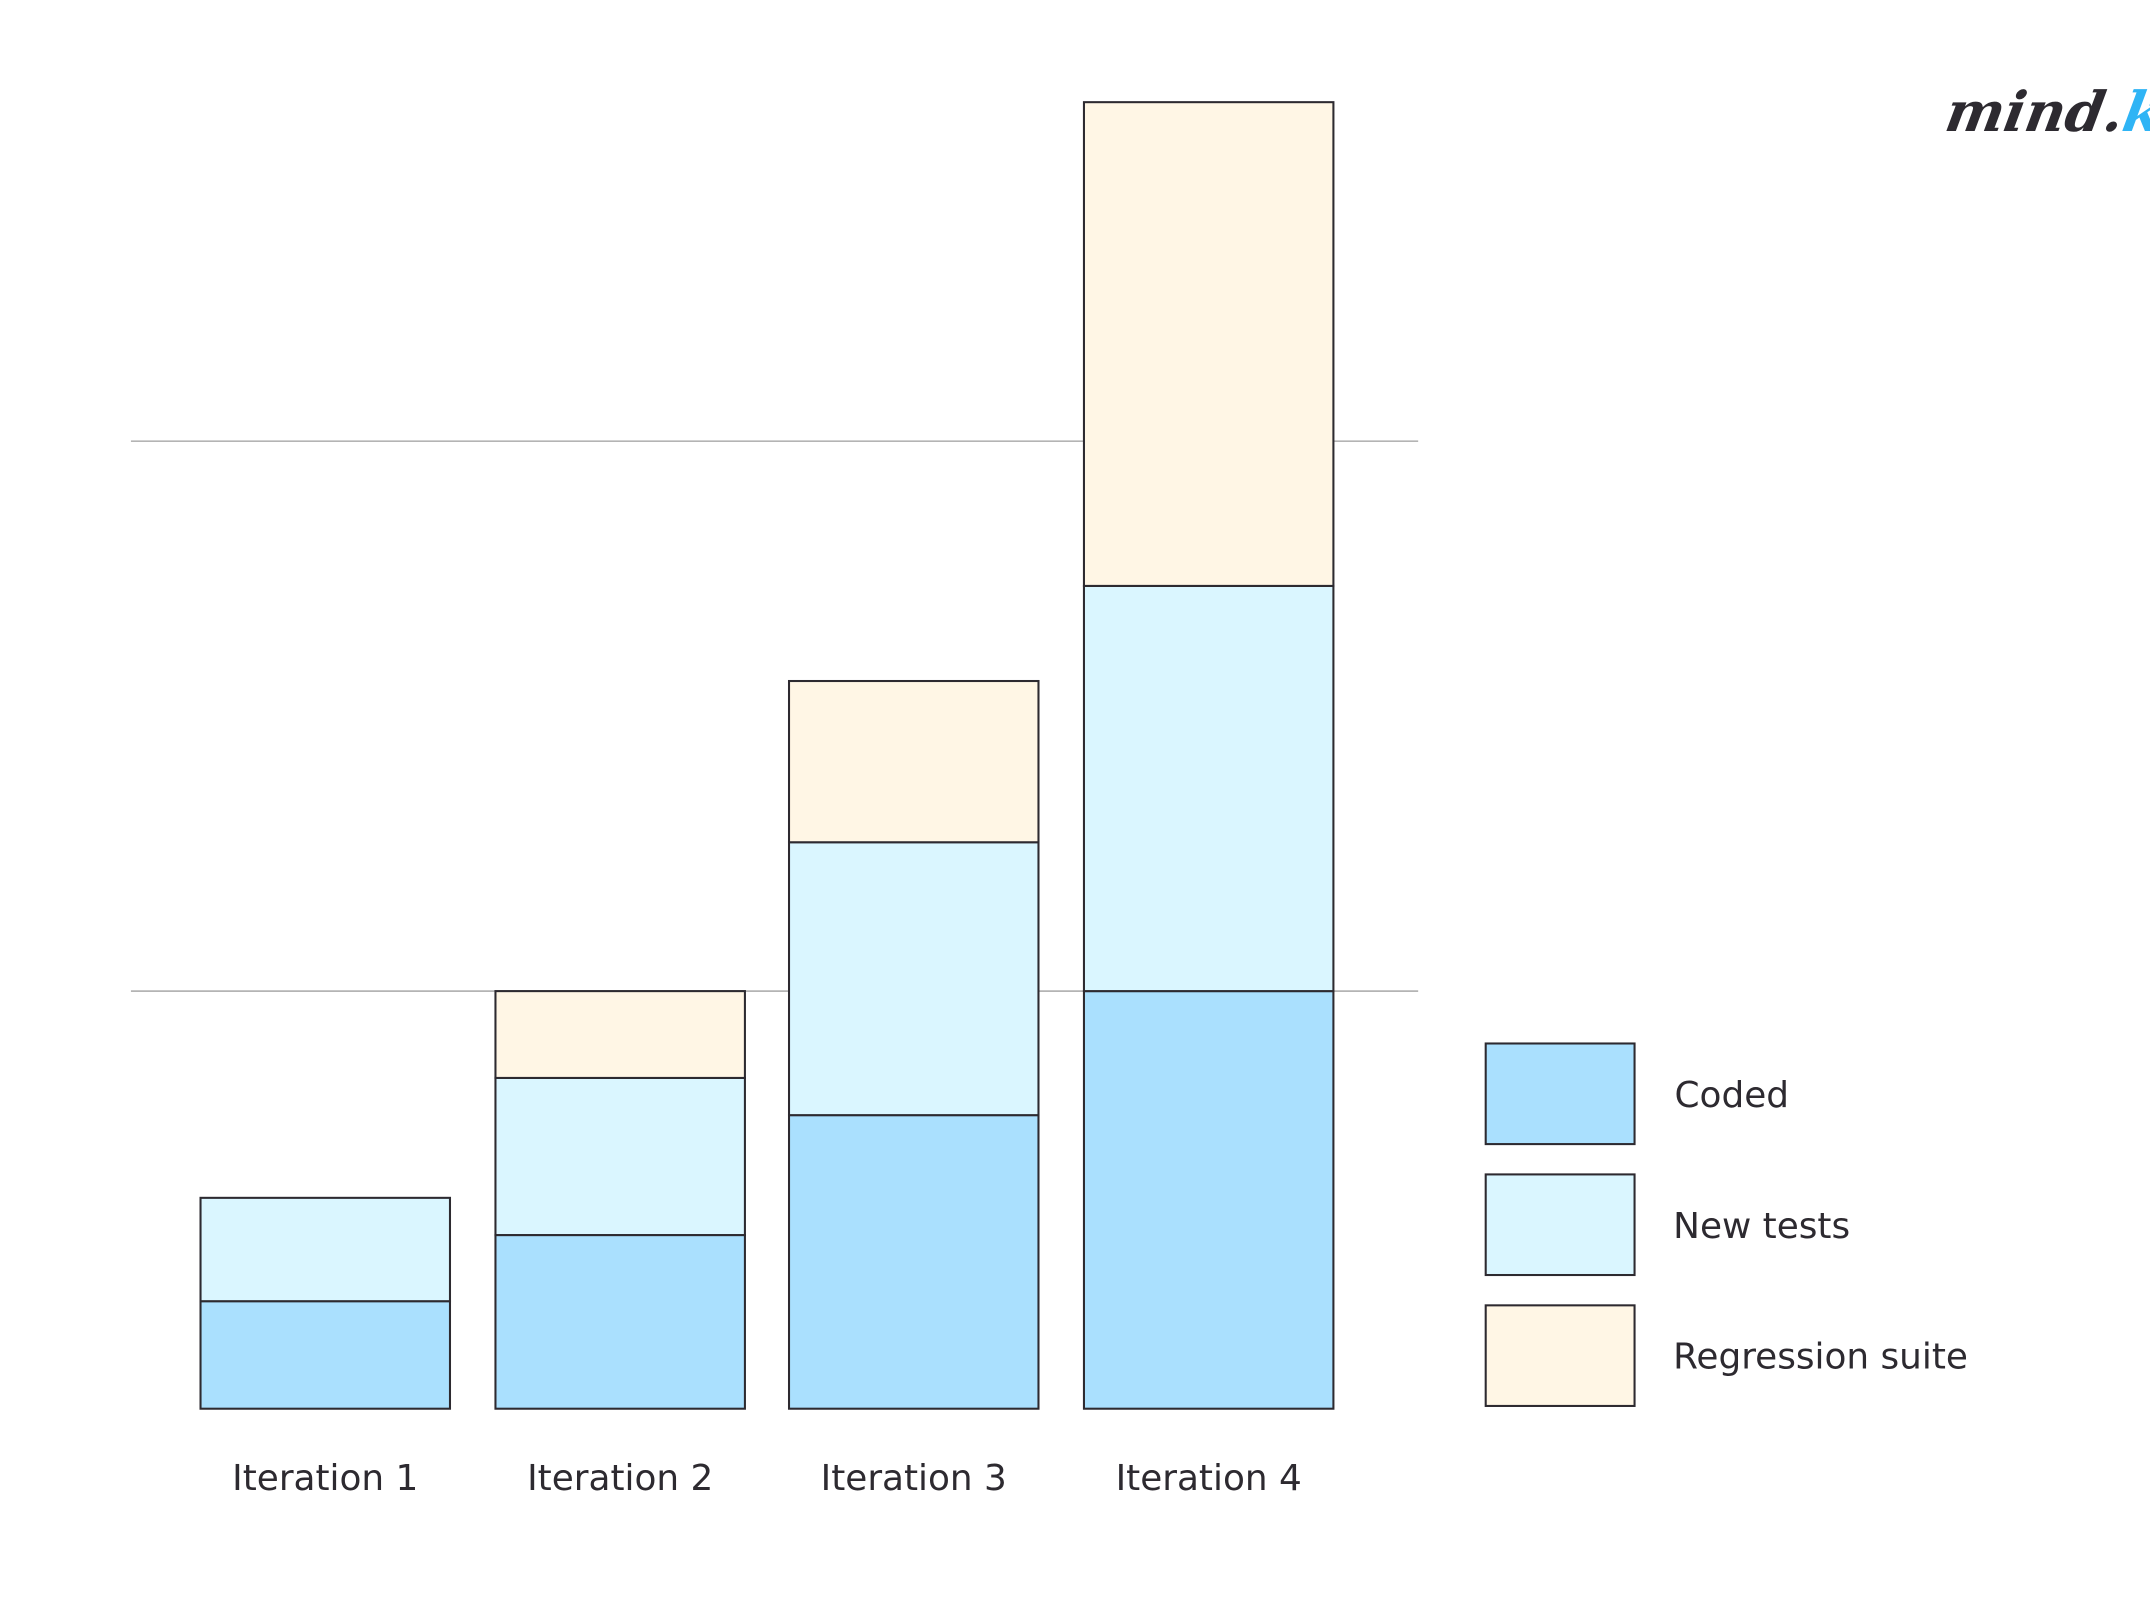  I want to click on legend-label-coded: Coded, so click(1732, 1095).